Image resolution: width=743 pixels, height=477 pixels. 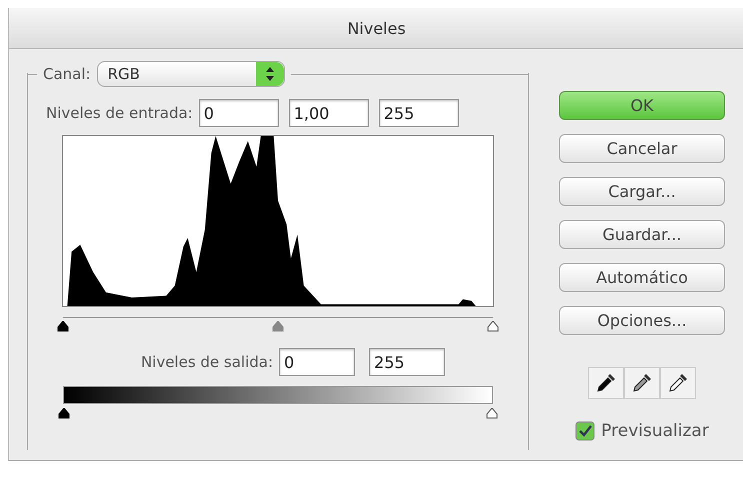 I want to click on output-level-field: 255, so click(x=407, y=362).